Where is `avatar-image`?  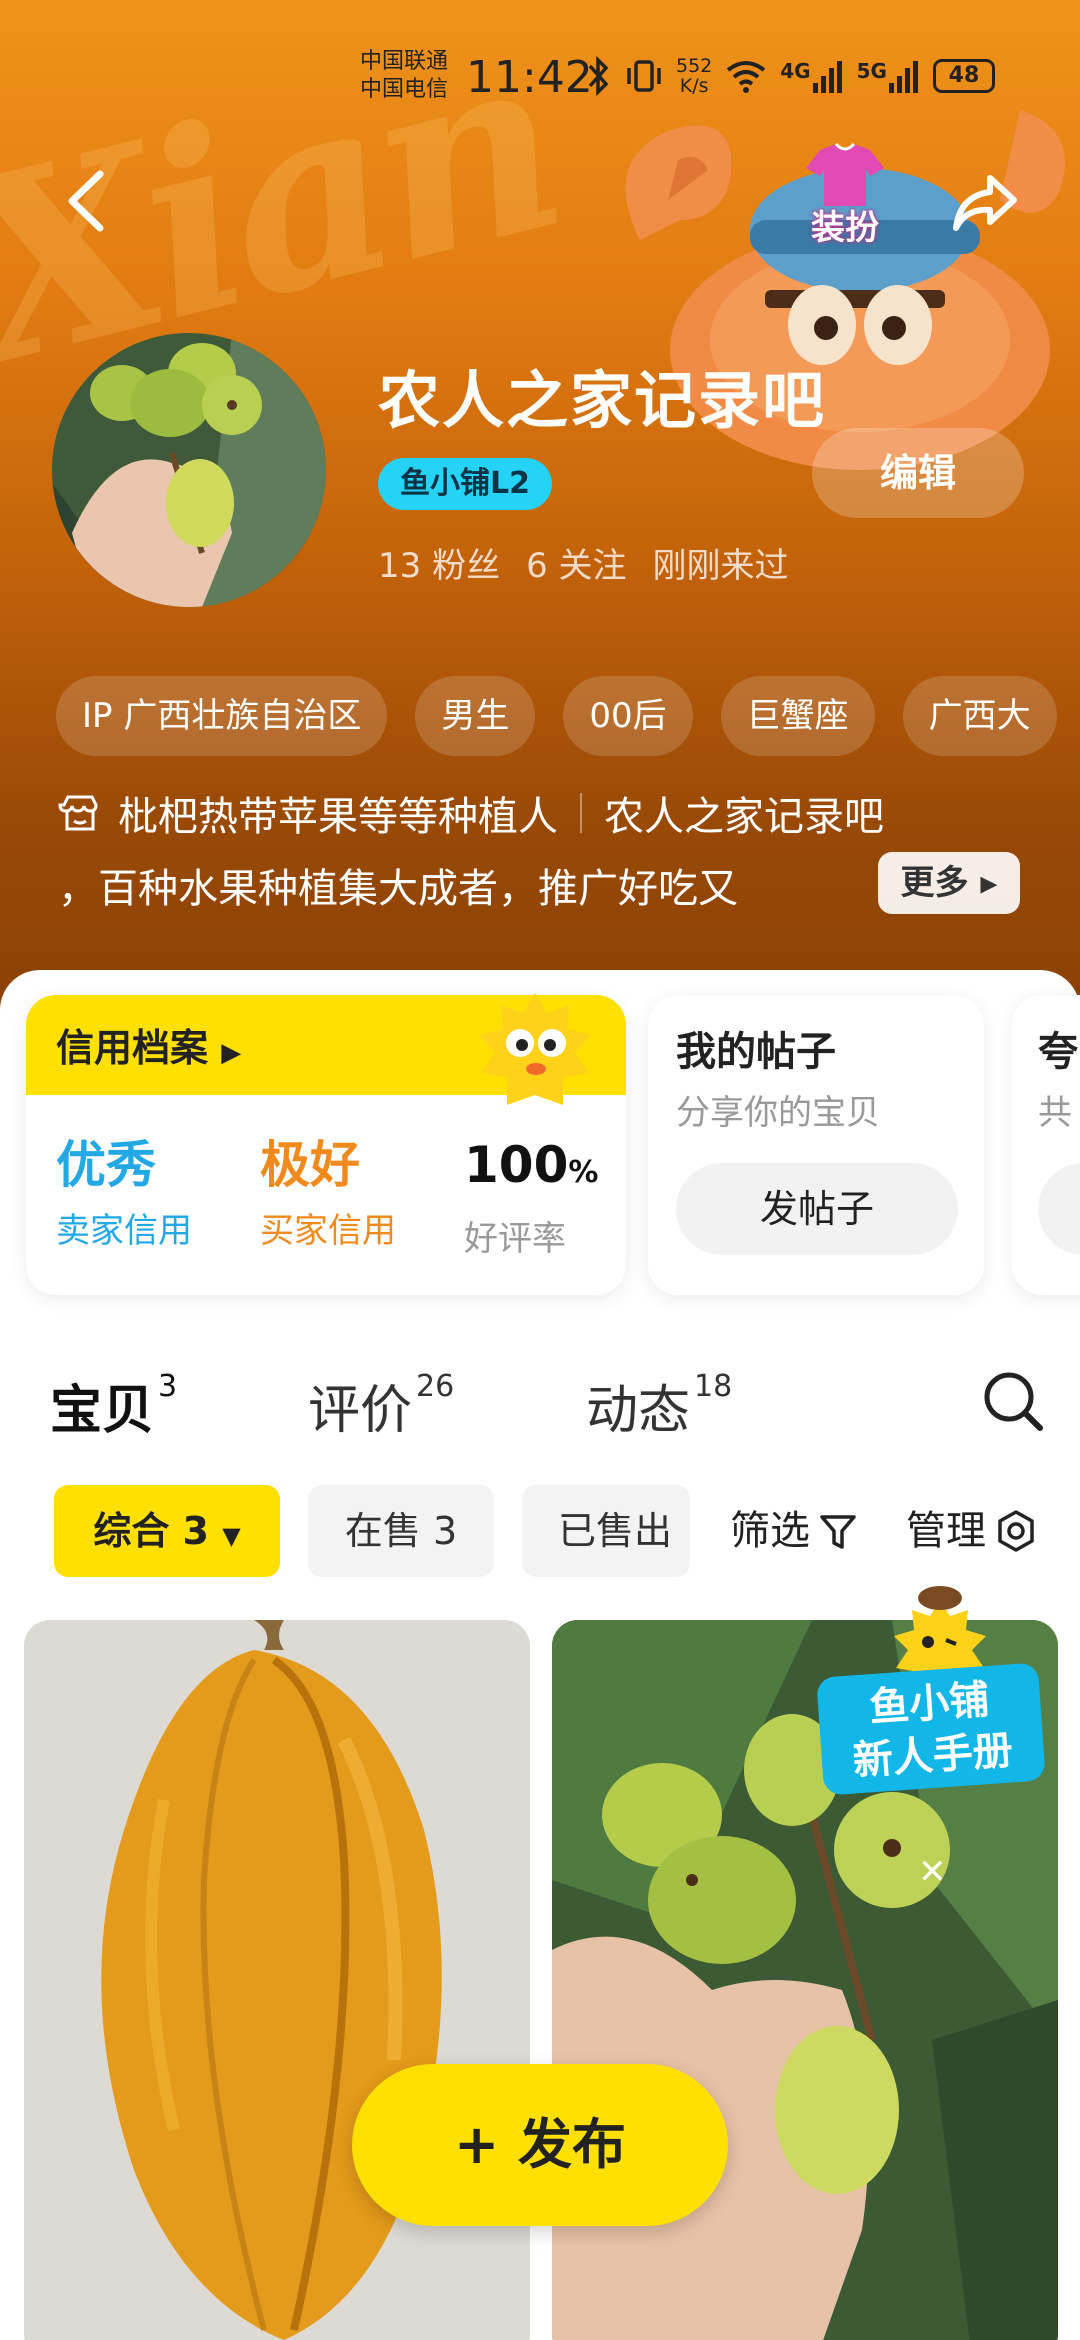
avatar-image is located at coordinates (189, 470).